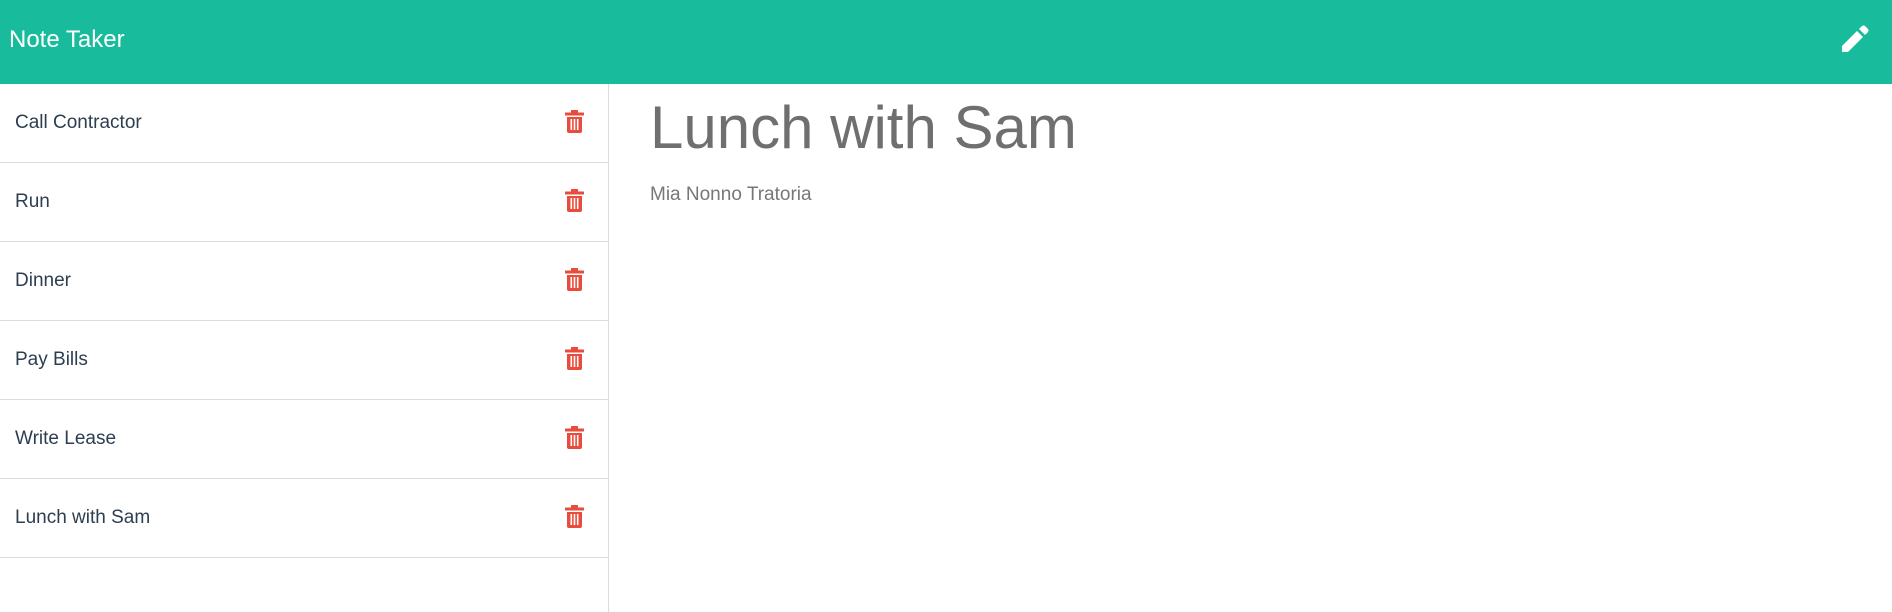 The image size is (1892, 612). I want to click on navbar: Note Taker, so click(946, 42).